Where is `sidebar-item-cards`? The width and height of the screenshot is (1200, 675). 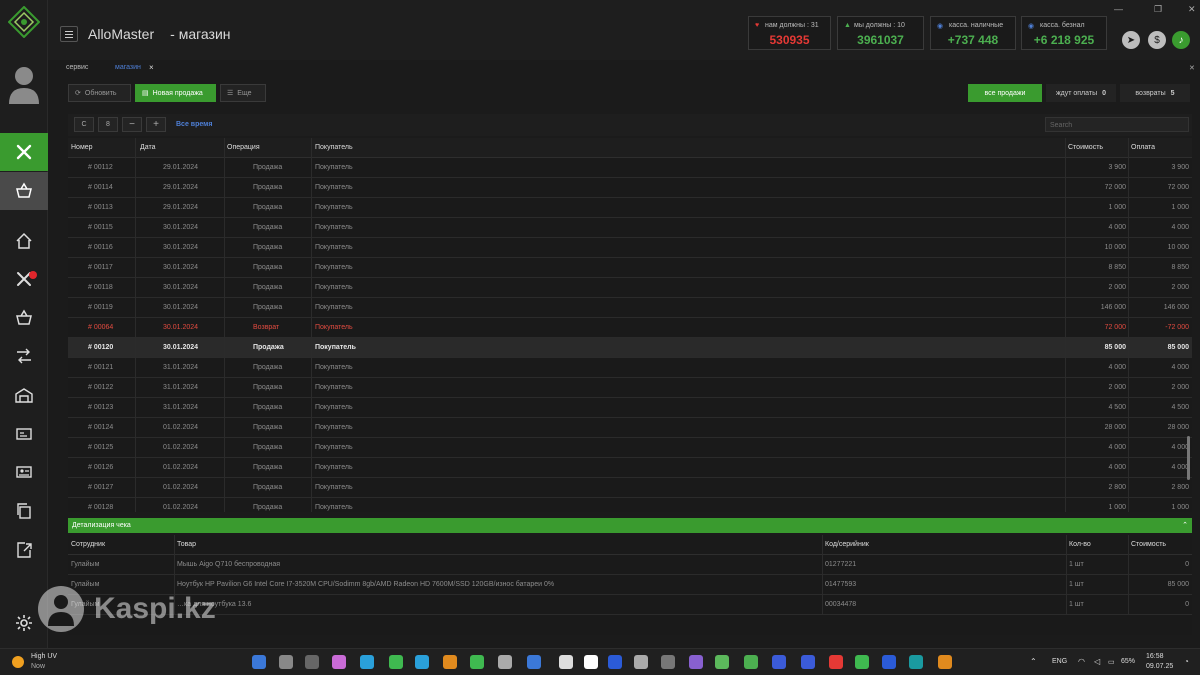 sidebar-item-cards is located at coordinates (24, 434).